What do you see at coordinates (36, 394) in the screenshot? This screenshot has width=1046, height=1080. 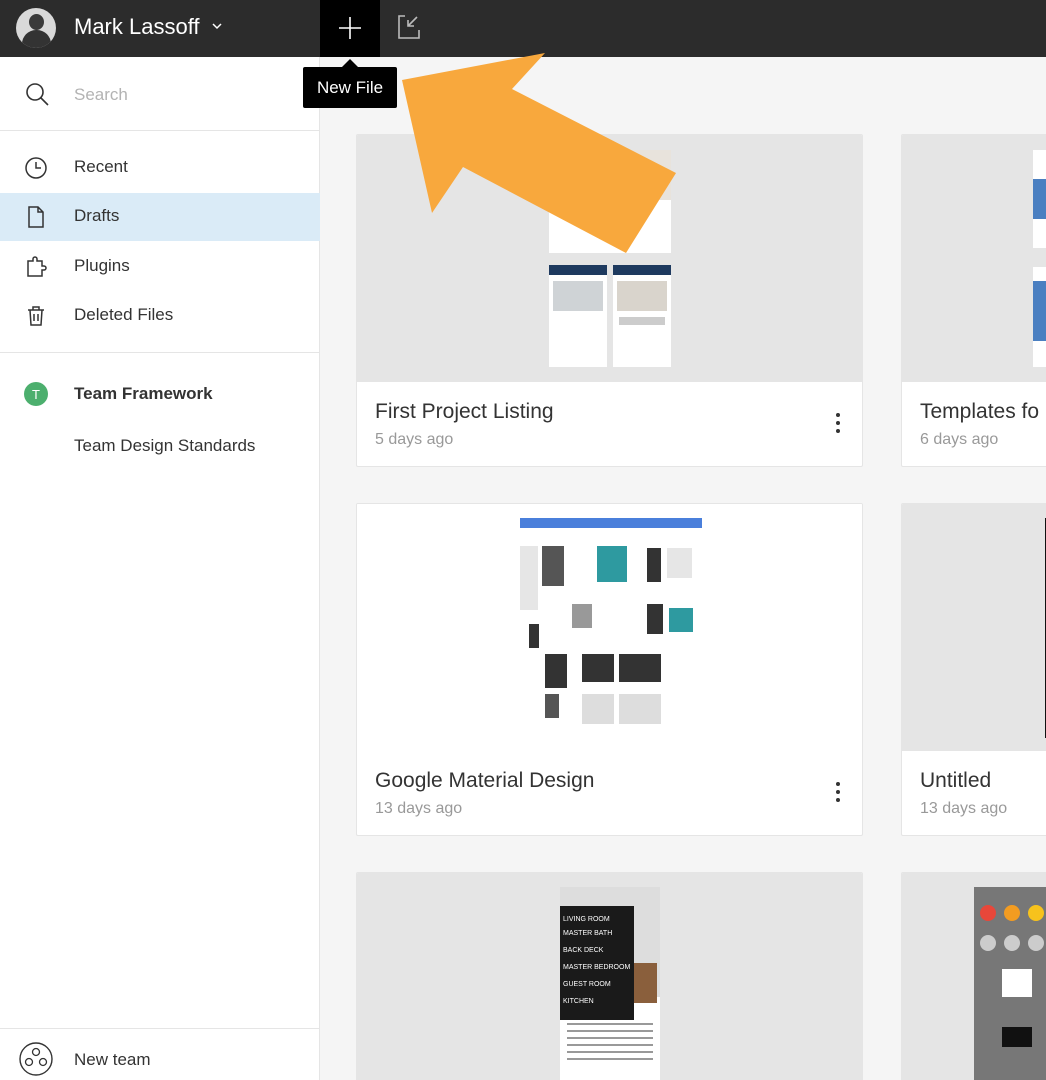 I see `team-badge: T` at bounding box center [36, 394].